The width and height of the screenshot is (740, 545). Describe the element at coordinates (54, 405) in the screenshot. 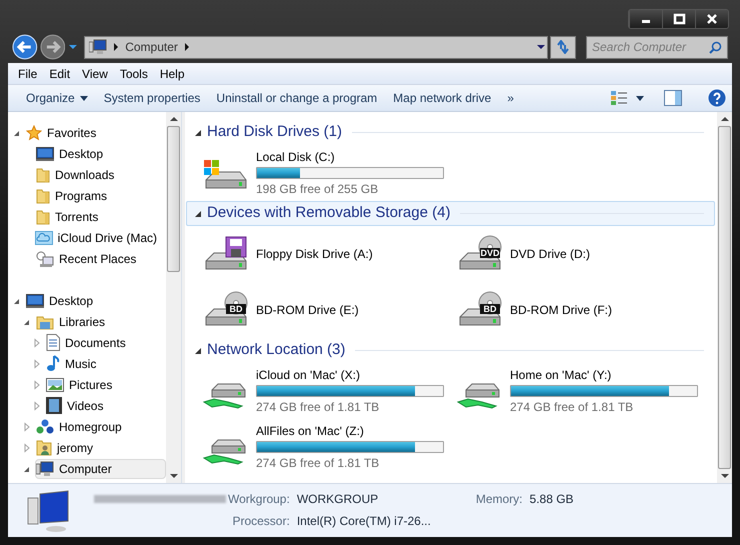

I see `film-icon` at that location.